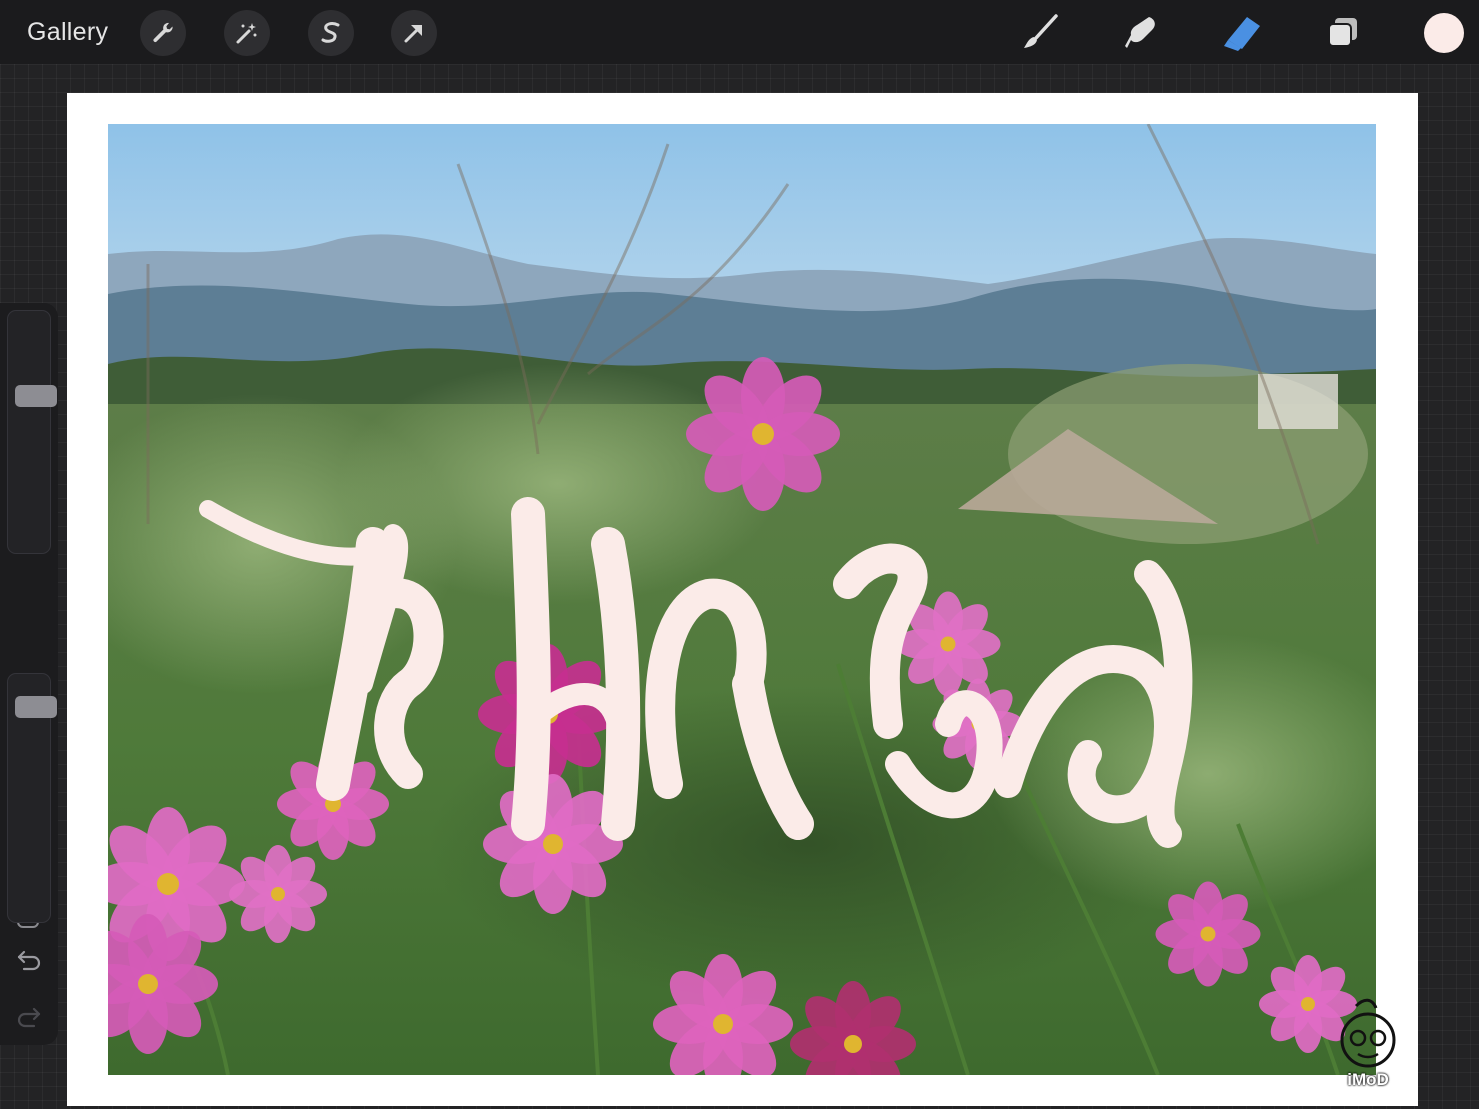 The height and width of the screenshot is (1109, 1479). I want to click on brush-icon, so click(1041, 31).